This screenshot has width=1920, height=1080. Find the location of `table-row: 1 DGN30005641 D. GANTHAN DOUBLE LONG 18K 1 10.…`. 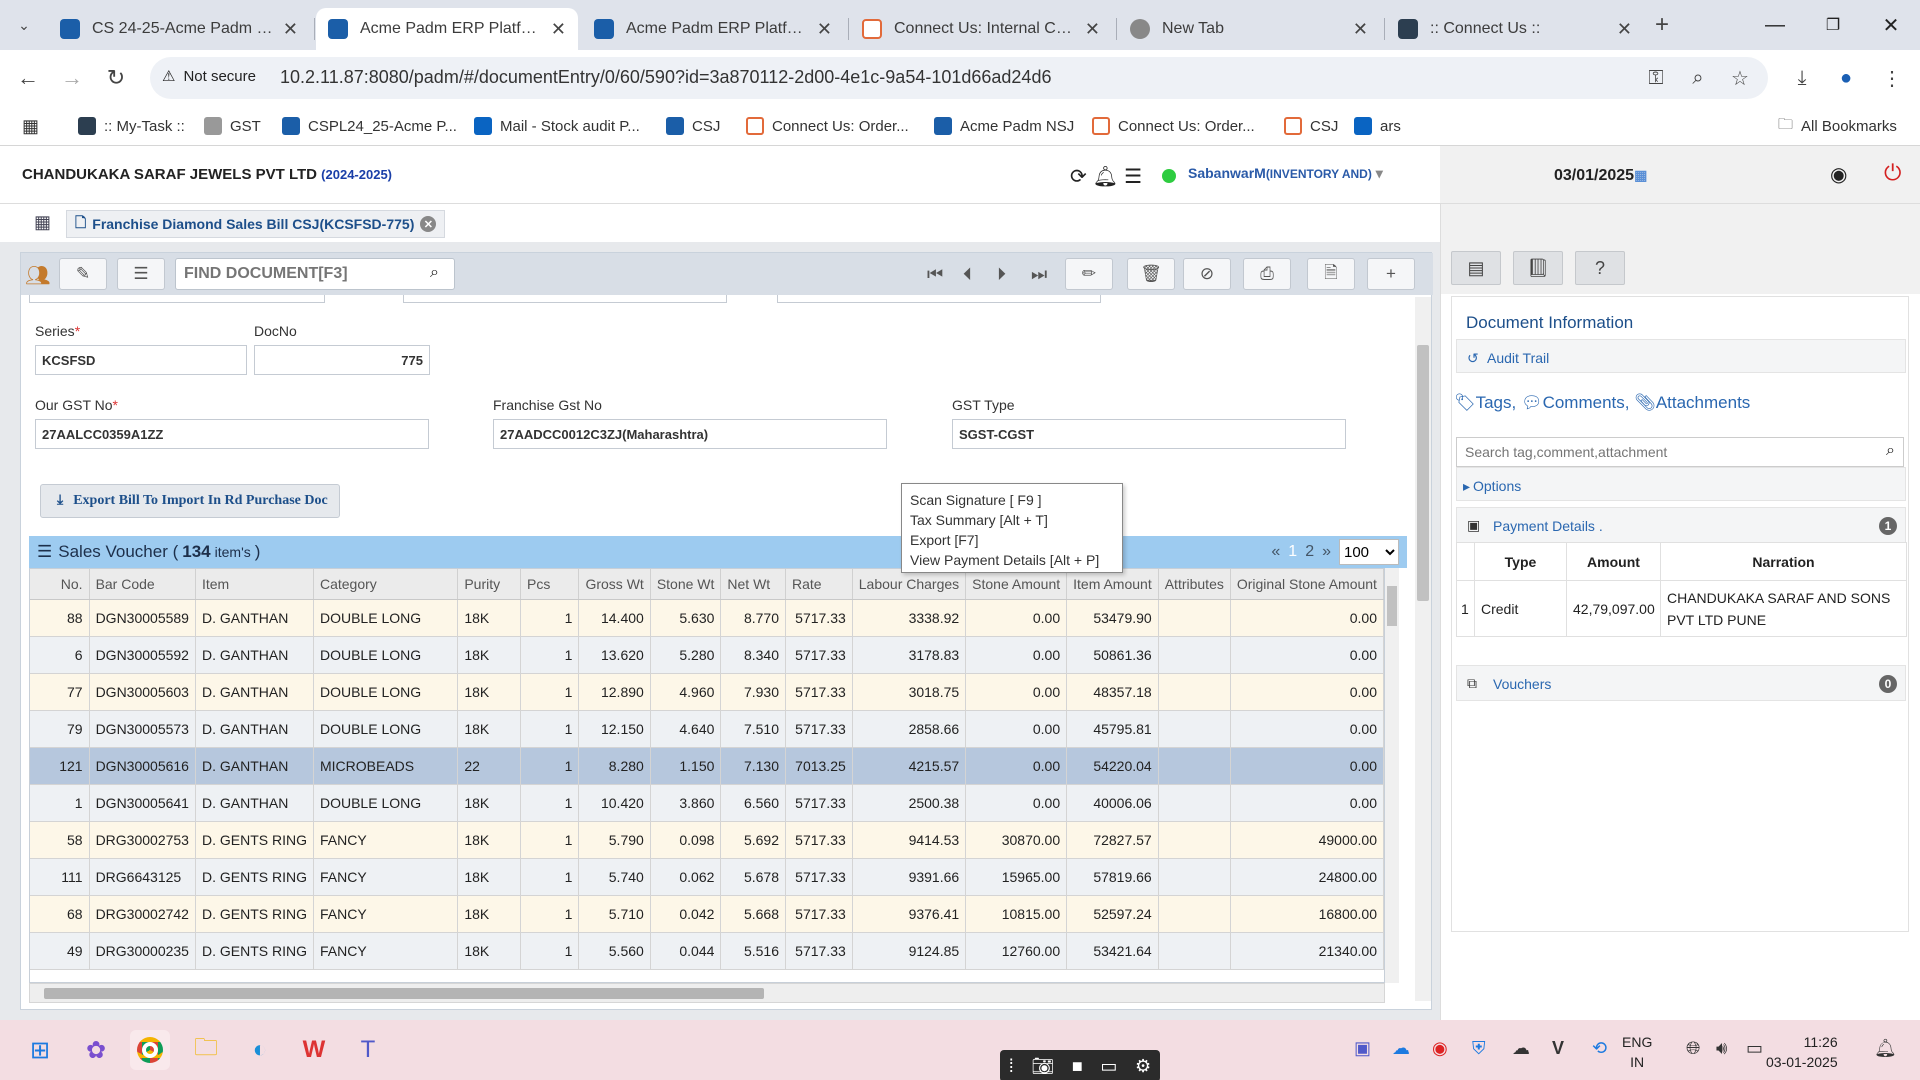

table-row: 1 DGN30005641 D. GANTHAN DOUBLE LONG 18K 1 10.… is located at coordinates (707, 803).